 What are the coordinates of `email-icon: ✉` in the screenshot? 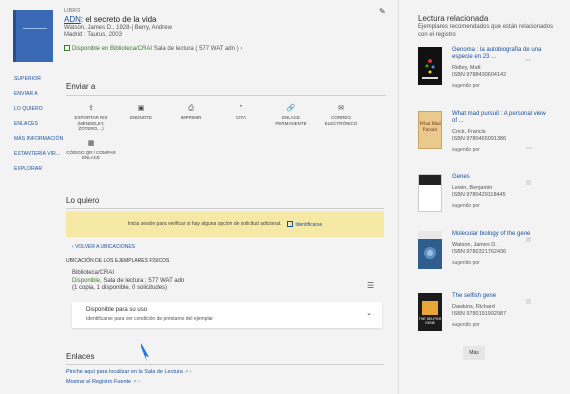 It's located at (341, 108).